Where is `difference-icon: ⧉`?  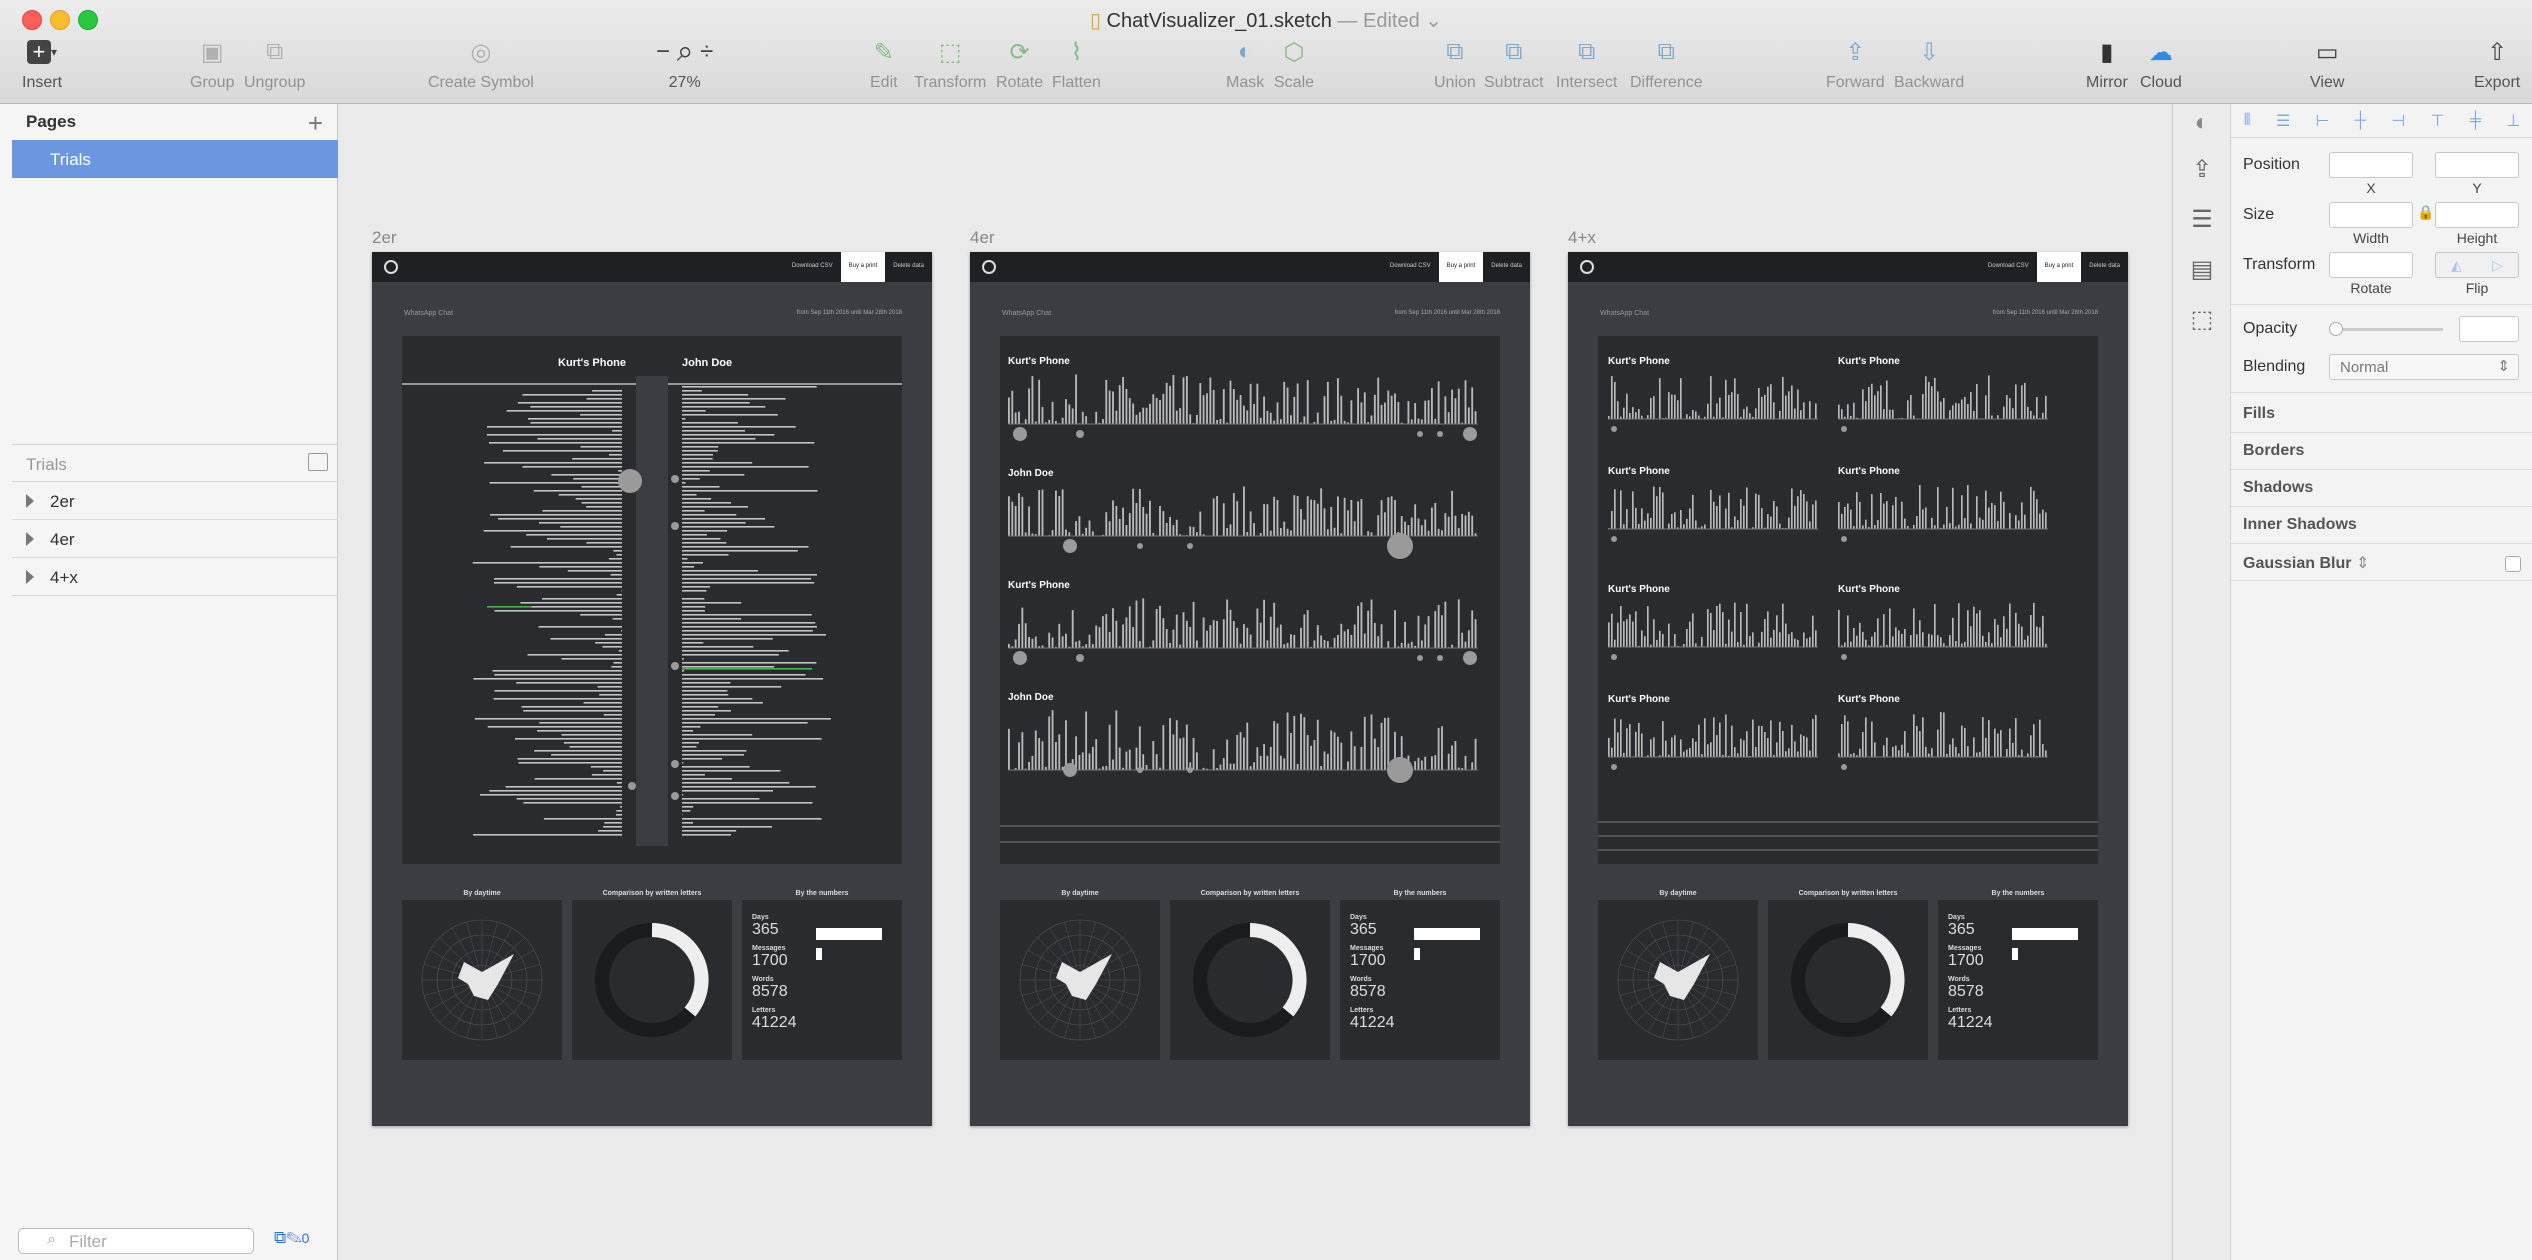
difference-icon: ⧉ is located at coordinates (1666, 51).